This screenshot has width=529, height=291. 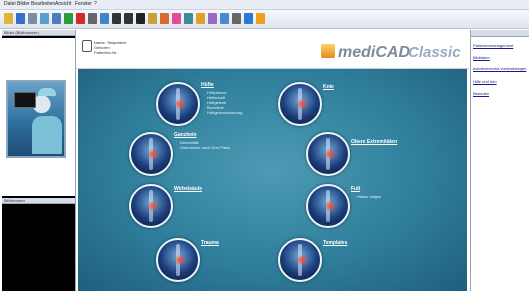 What do you see at coordinates (328, 51) in the screenshot?
I see `brand-logo-icon` at bounding box center [328, 51].